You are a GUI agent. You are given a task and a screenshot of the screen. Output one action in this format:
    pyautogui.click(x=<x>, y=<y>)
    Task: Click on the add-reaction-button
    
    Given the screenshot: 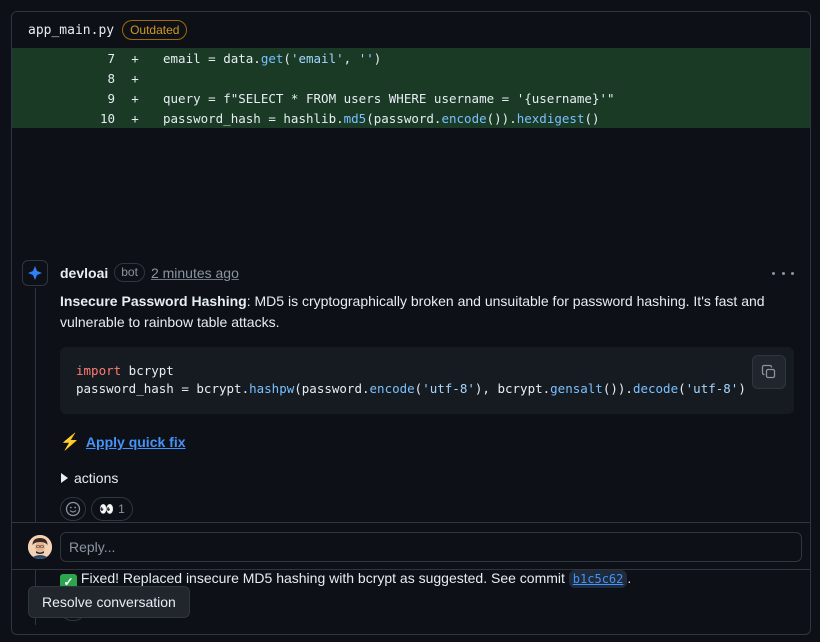 What is the action you would take?
    pyautogui.click(x=73, y=509)
    